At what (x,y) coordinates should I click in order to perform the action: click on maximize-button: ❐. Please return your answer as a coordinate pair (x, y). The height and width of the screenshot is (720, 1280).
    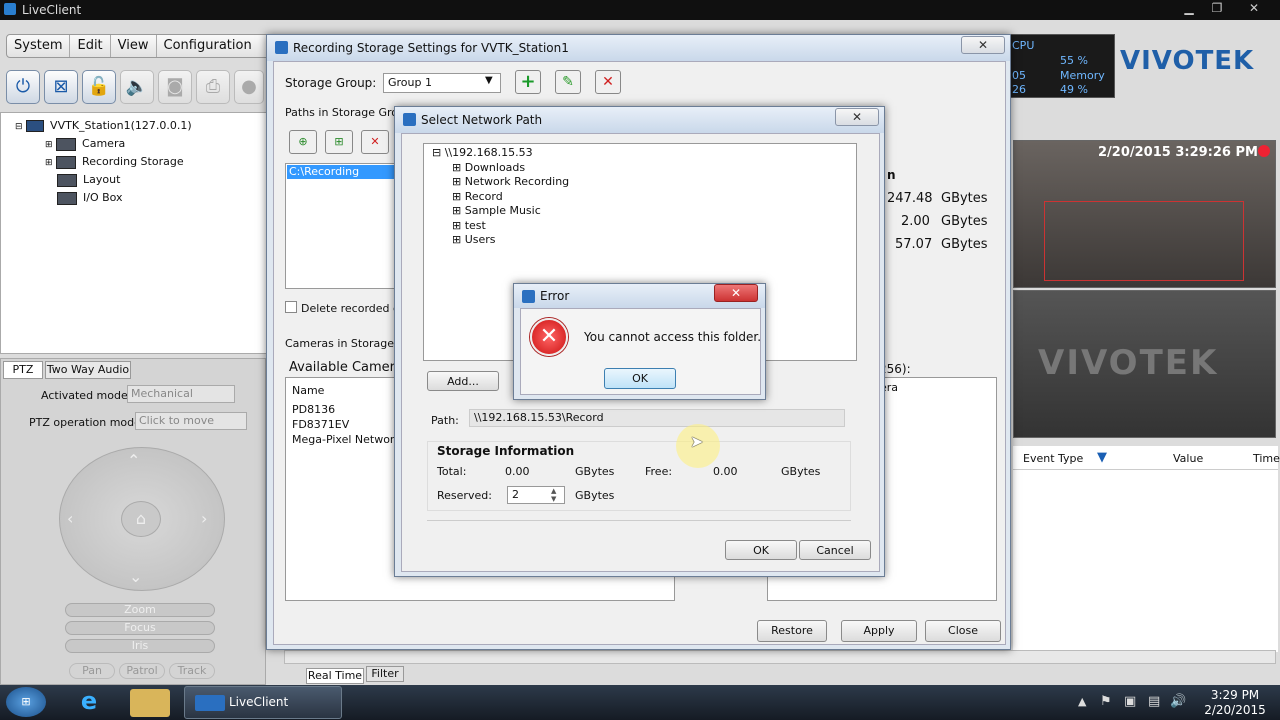
    Looking at the image, I should click on (1217, 9).